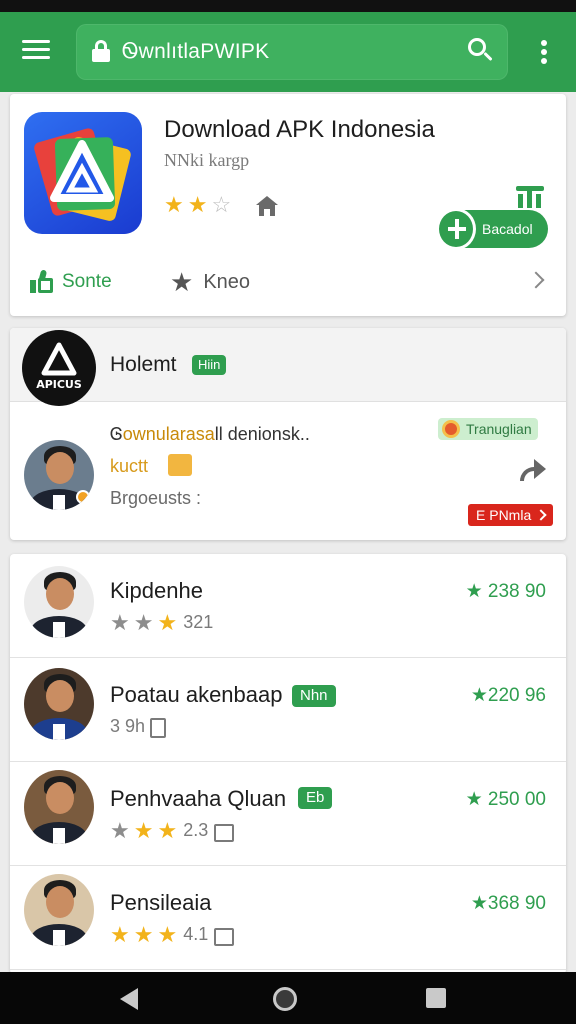 The image size is (576, 1024). I want to click on translate-chip-label: Tranuglian, so click(499, 429).